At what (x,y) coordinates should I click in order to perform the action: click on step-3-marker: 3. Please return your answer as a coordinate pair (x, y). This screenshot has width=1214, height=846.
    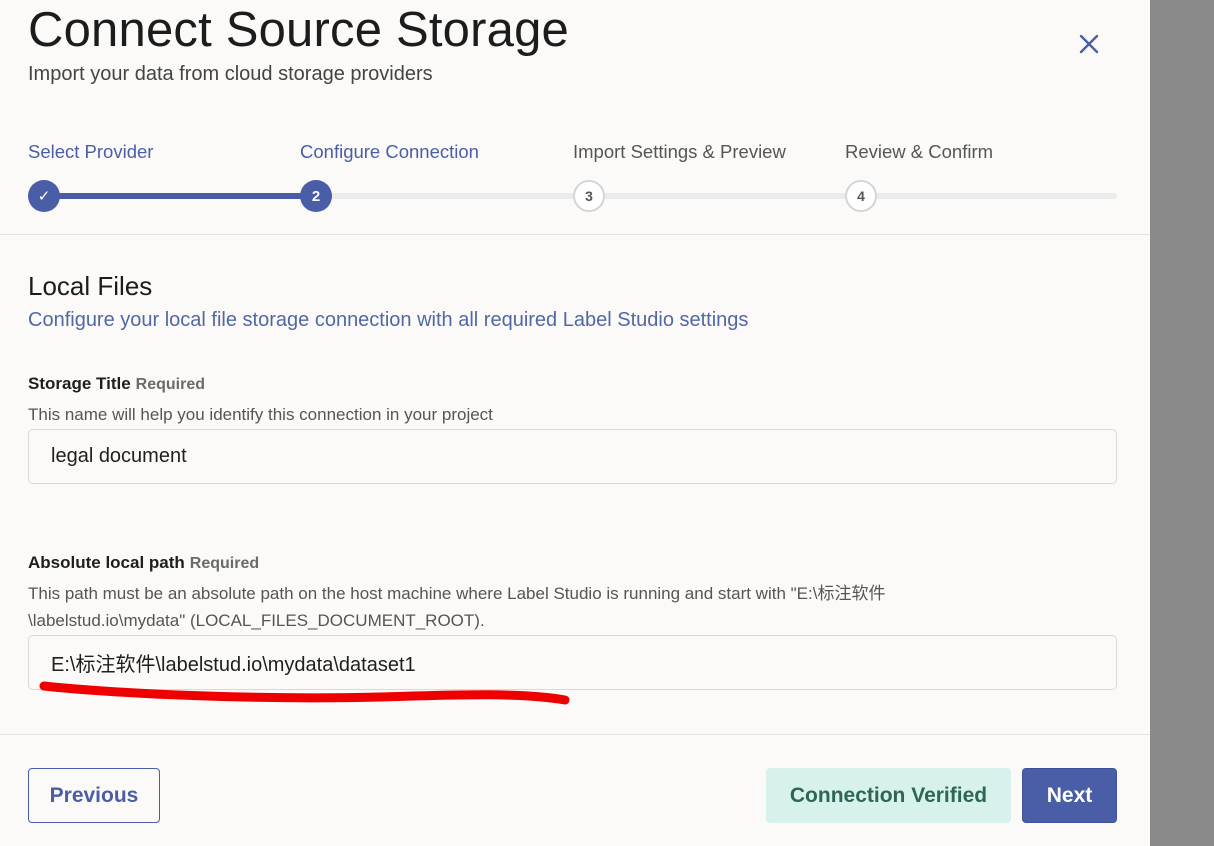
    Looking at the image, I should click on (589, 196).